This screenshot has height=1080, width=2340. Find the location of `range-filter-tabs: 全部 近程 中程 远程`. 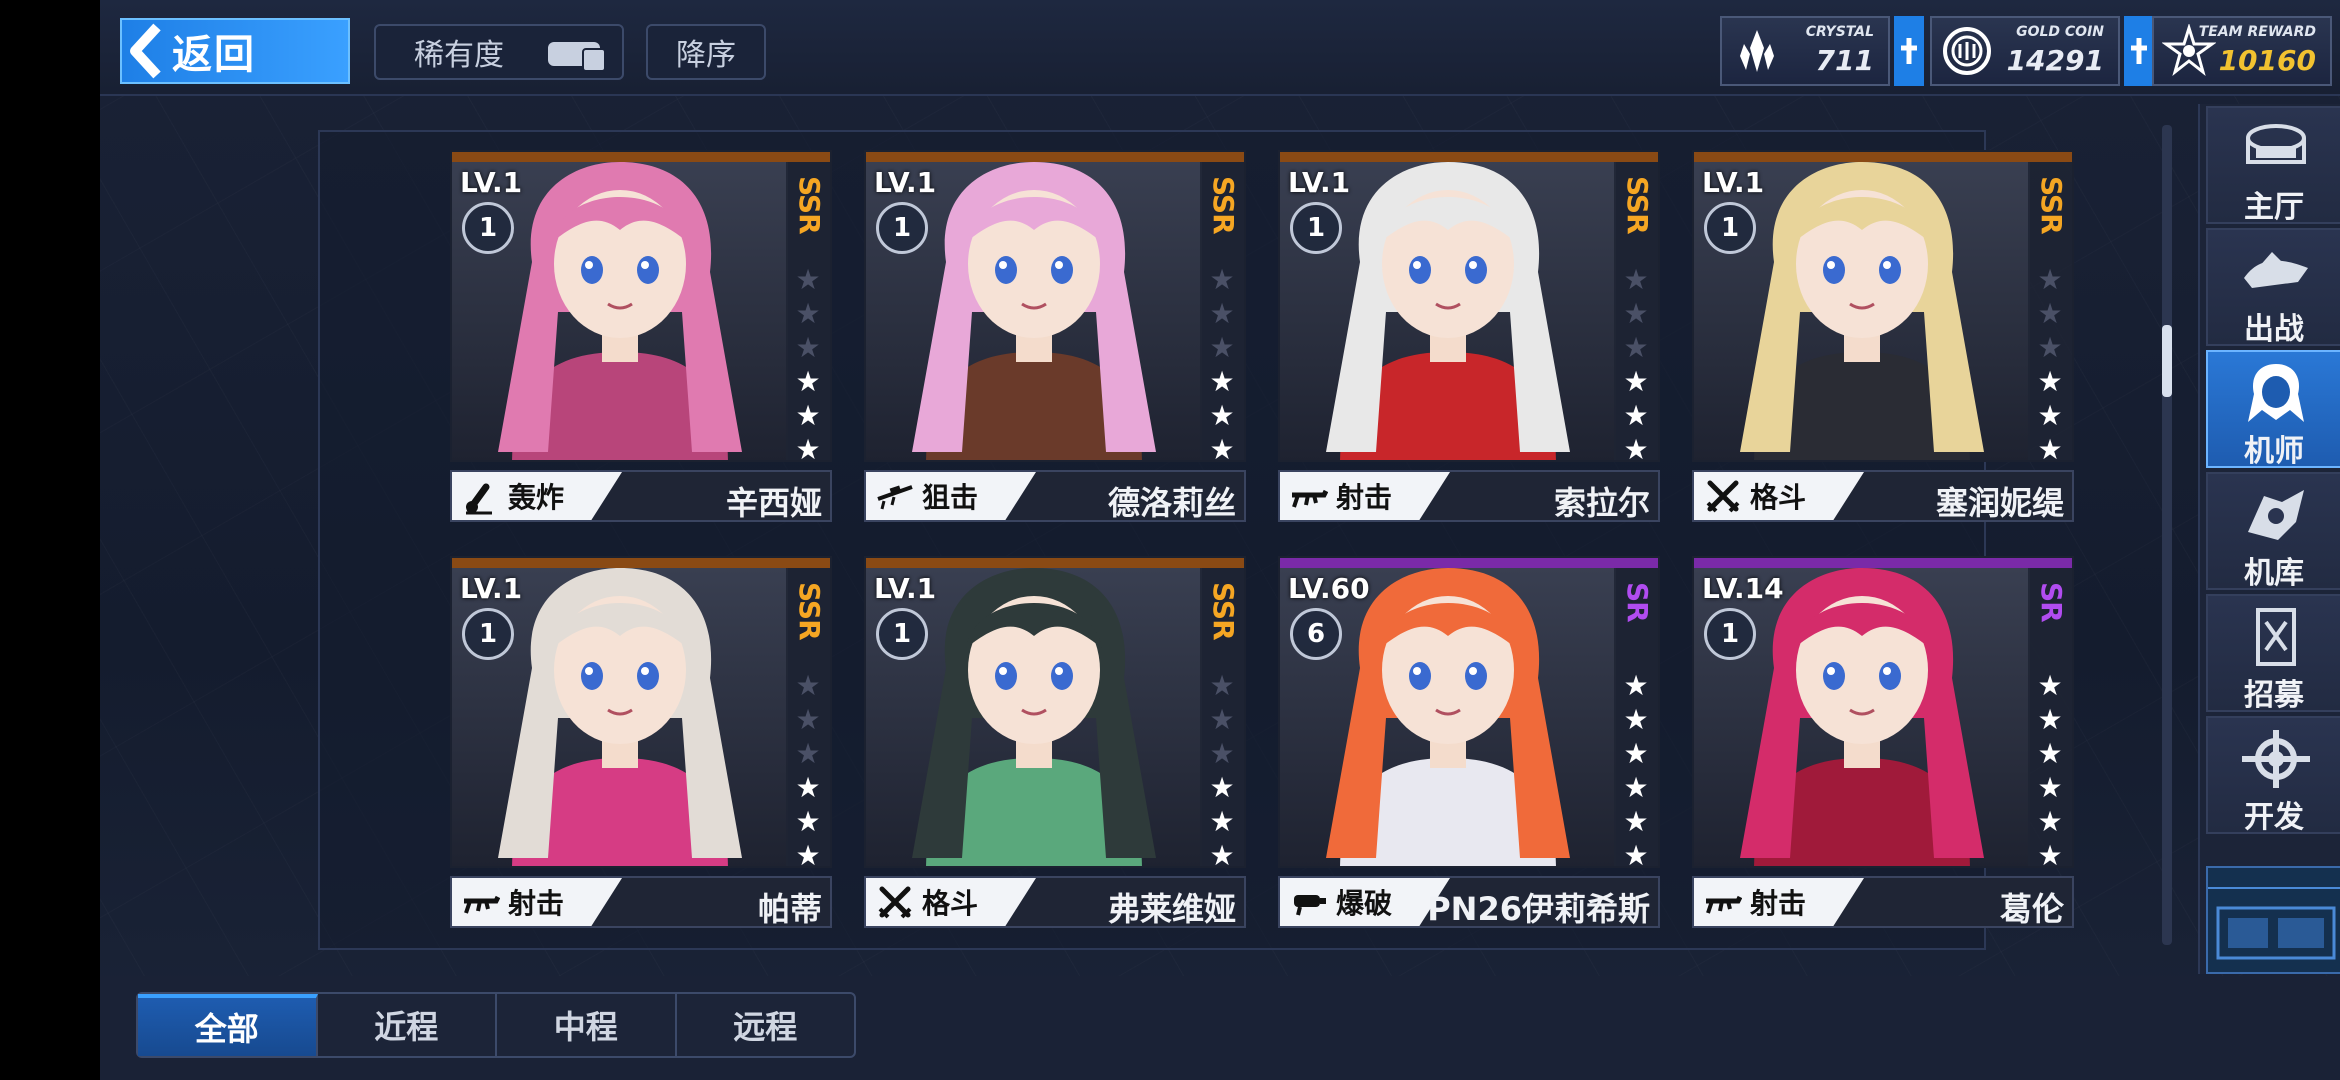

range-filter-tabs: 全部 近程 中程 远程 is located at coordinates (496, 1025).